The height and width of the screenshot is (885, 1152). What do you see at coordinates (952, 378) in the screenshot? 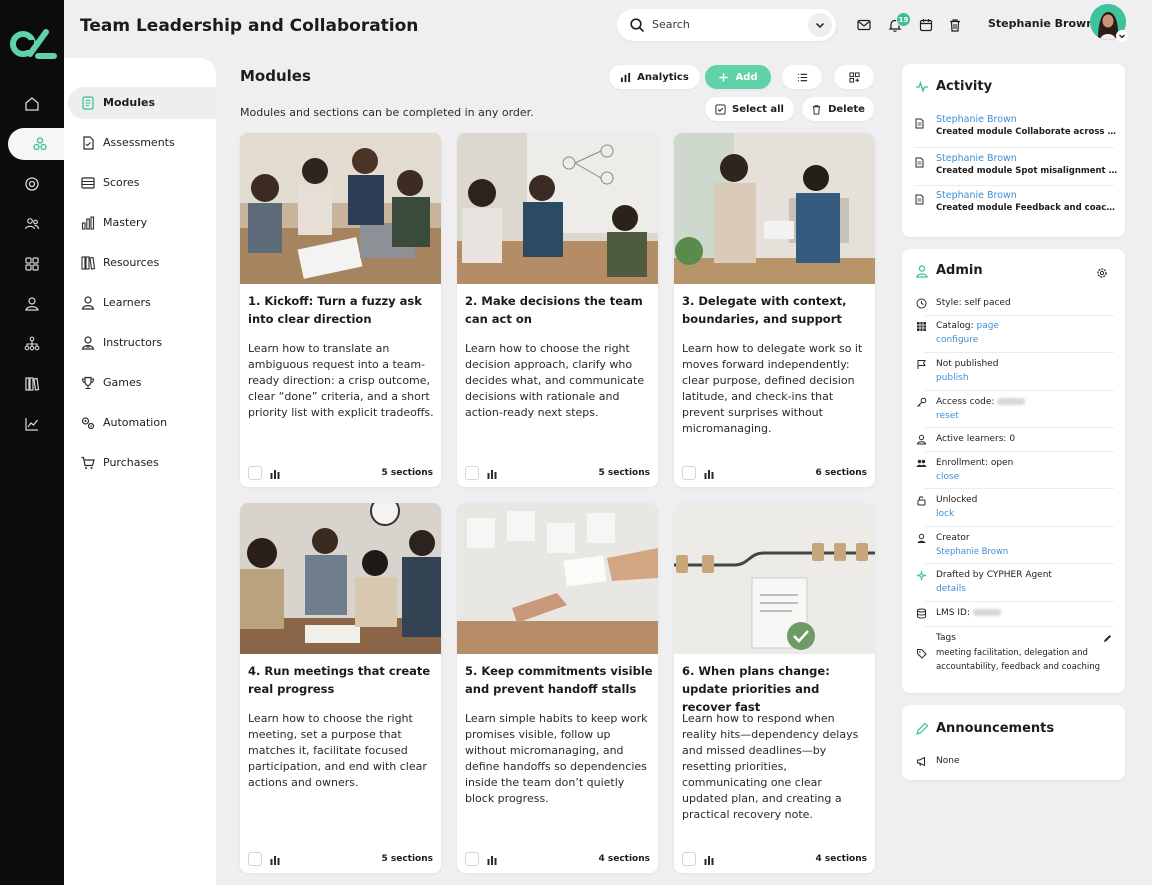
I see `publish-link: publish` at bounding box center [952, 378].